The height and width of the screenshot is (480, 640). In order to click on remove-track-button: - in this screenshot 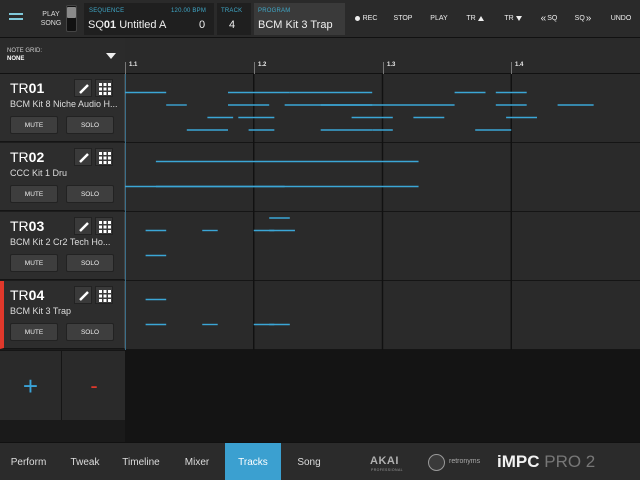, I will do `click(94, 386)`.